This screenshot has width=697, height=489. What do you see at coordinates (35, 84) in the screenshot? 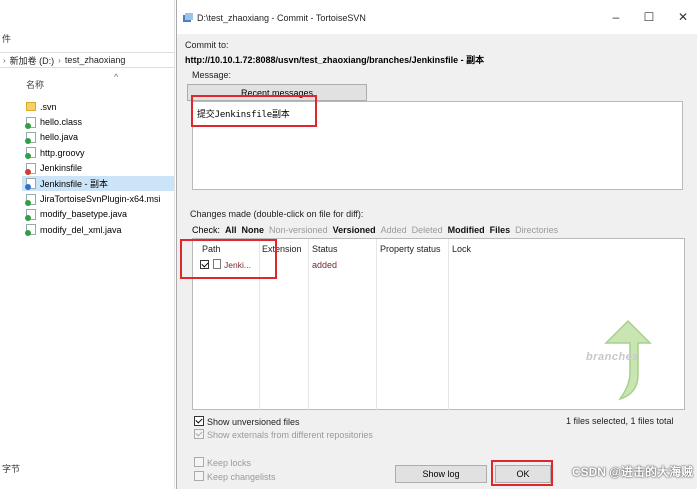
I see `column-header-name: 名称` at bounding box center [35, 84].